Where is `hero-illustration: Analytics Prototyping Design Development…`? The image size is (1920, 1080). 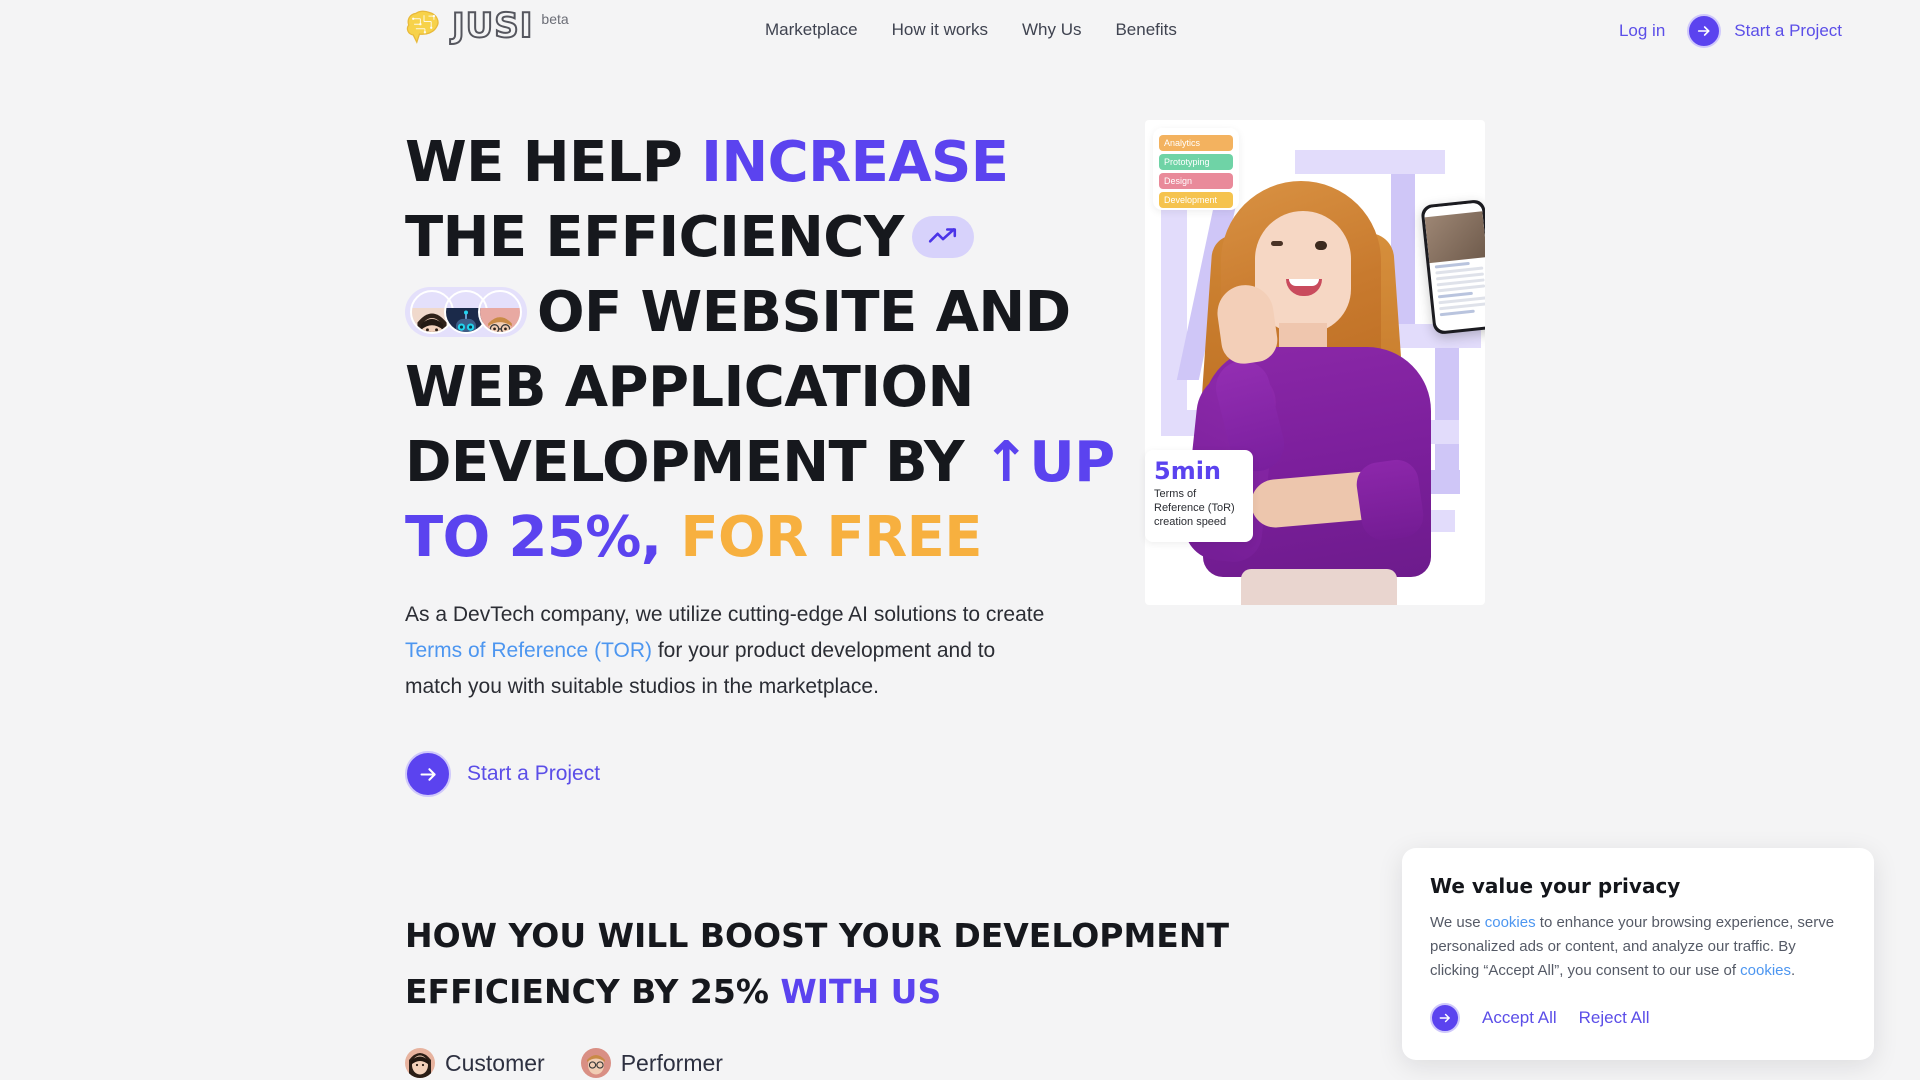 hero-illustration: Analytics Prototyping Design Development… is located at coordinates (1315, 362).